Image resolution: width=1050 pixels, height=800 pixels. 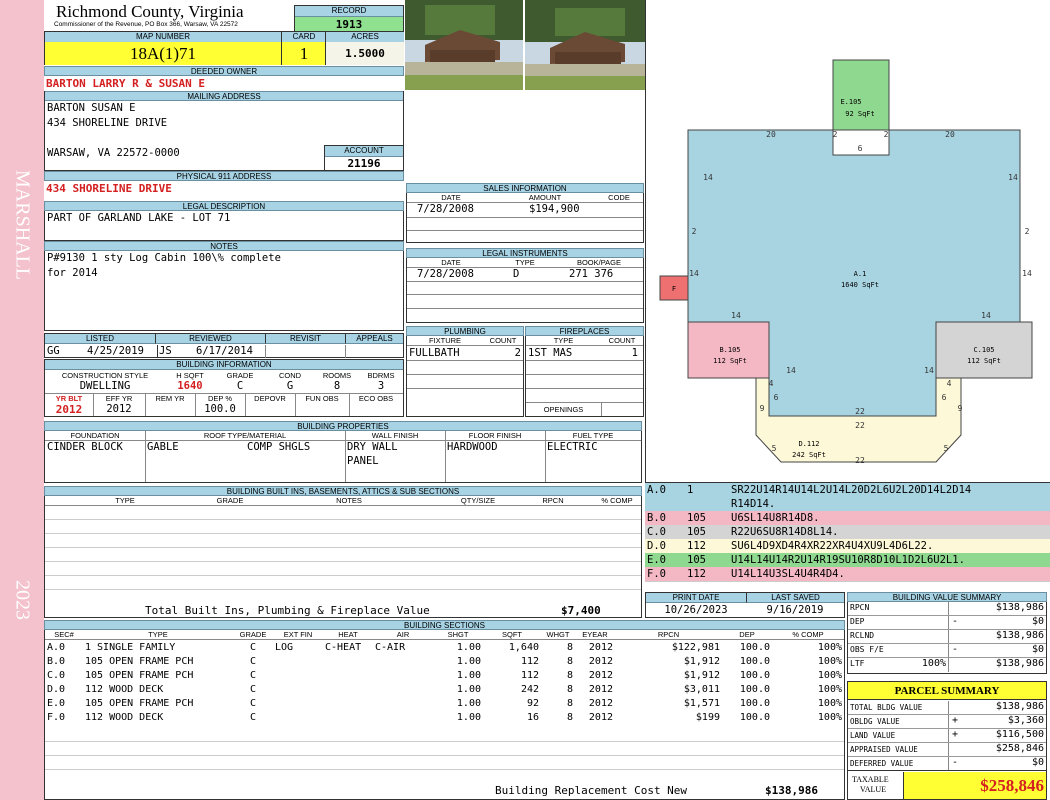 I want to click on vector-string: SR22U14R14U14L2U14L20D2L6U2L20D14L2D14, so click(x=851, y=490).